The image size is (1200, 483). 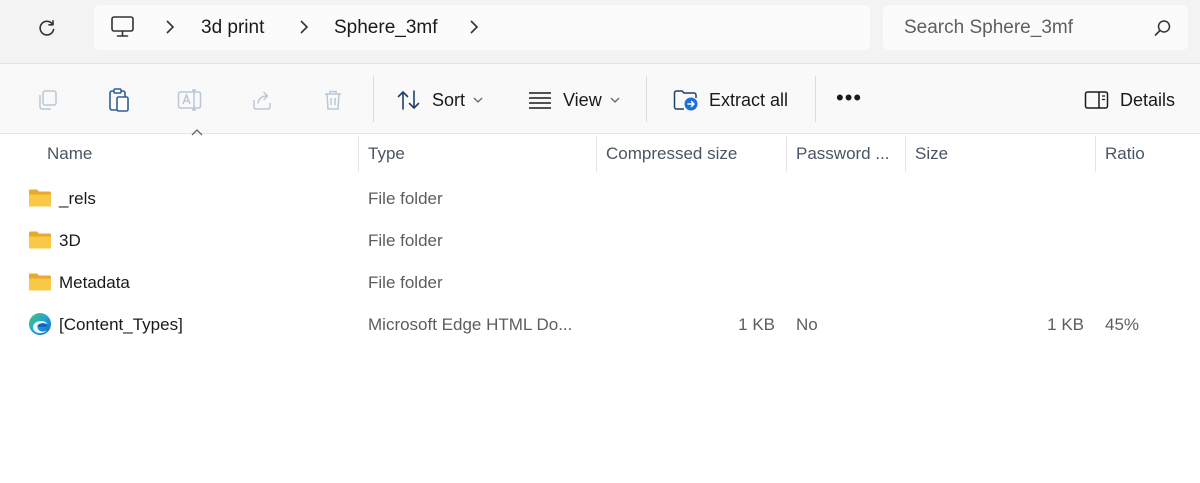 I want to click on column-header-compressed-size: Compressed size, so click(x=671, y=154).